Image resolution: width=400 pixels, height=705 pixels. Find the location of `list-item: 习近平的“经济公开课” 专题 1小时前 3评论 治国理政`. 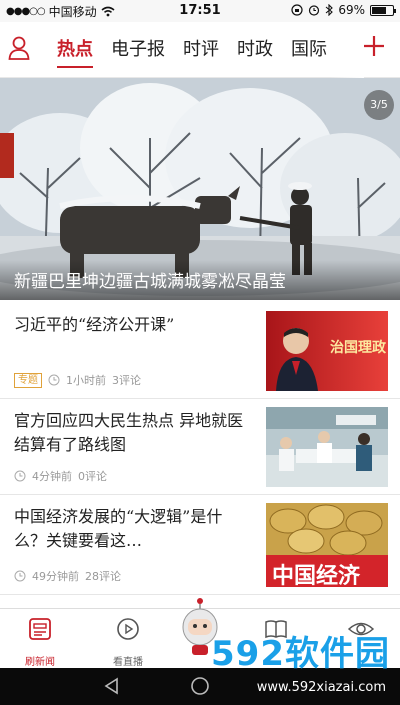

list-item: 习近平的“经济公开课” 专题 1小时前 3评论 治国理政 is located at coordinates (200, 351).